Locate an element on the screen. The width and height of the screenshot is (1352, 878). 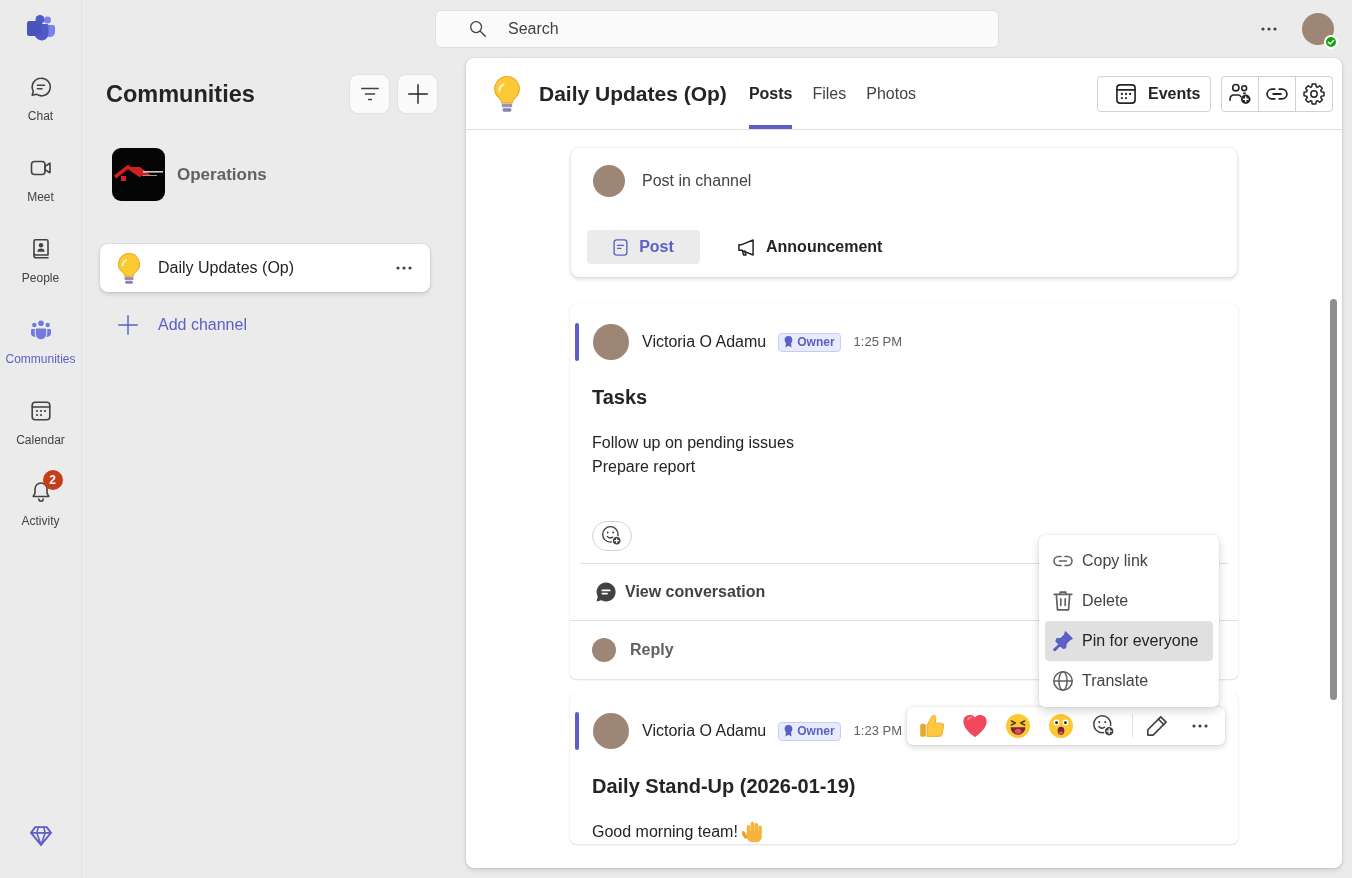
tab: Posts is located at coordinates (770, 93).